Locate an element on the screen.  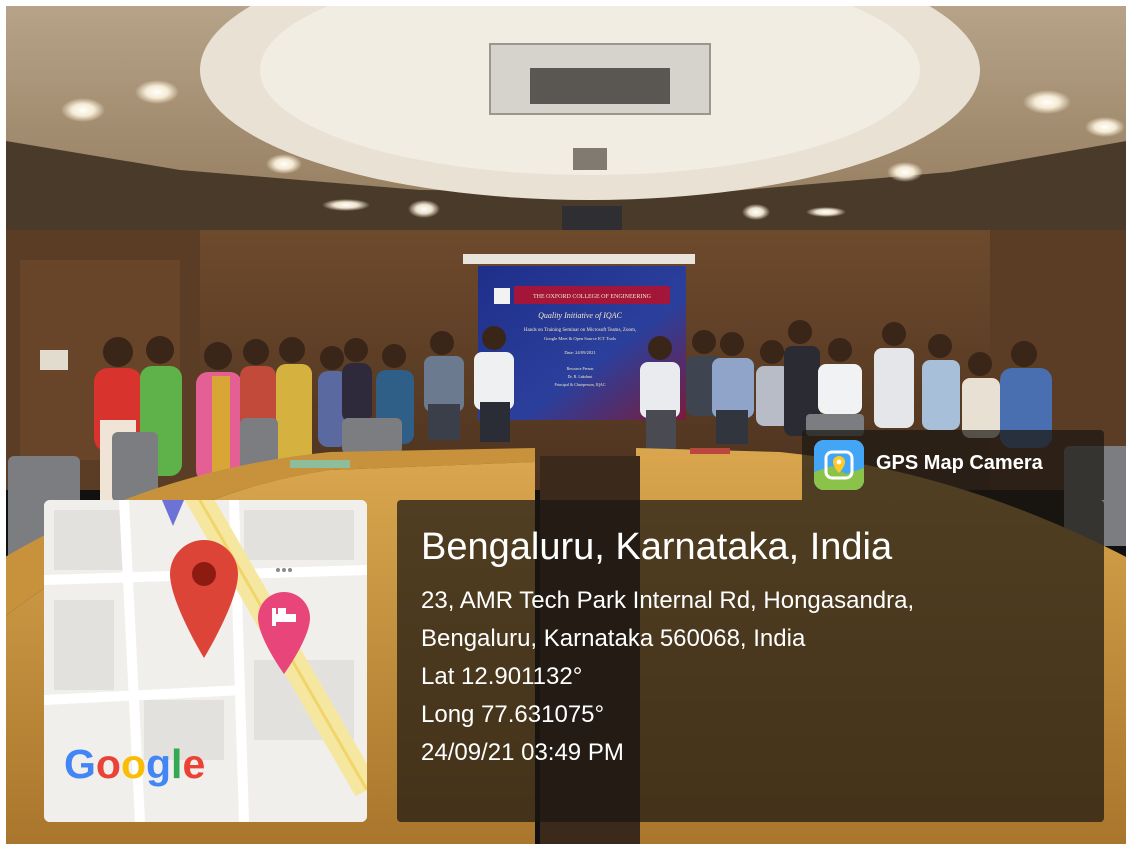
google-logo-letter: g is located at coordinates (159, 764).